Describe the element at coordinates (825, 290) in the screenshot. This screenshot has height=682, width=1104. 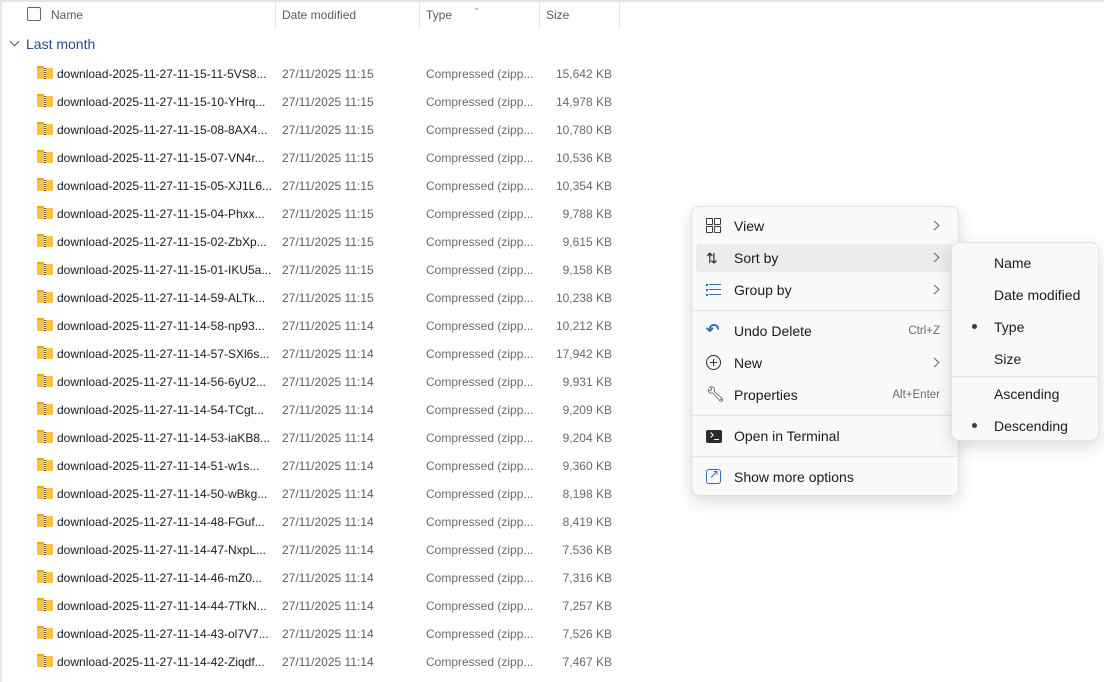
I see `menu-item-group-by: Group by` at that location.